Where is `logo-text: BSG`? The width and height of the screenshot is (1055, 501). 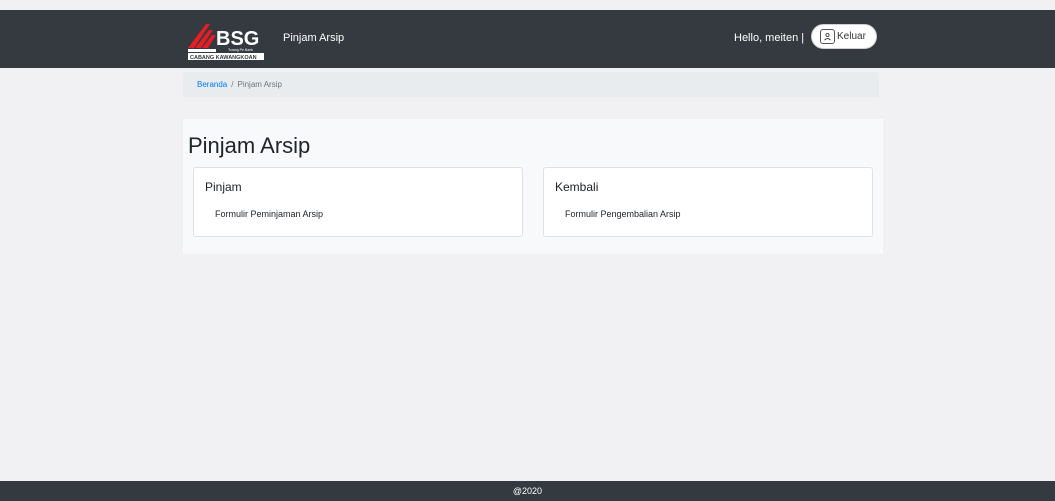
logo-text: BSG is located at coordinates (237, 39).